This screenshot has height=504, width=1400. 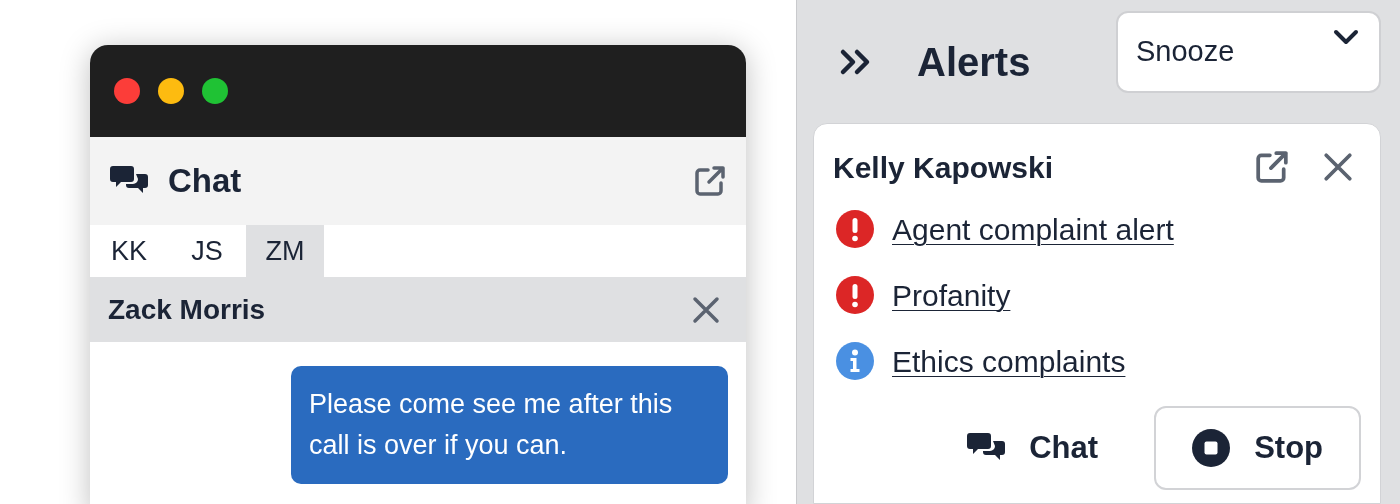 I want to click on chevron-down-icon, so click(x=1346, y=36).